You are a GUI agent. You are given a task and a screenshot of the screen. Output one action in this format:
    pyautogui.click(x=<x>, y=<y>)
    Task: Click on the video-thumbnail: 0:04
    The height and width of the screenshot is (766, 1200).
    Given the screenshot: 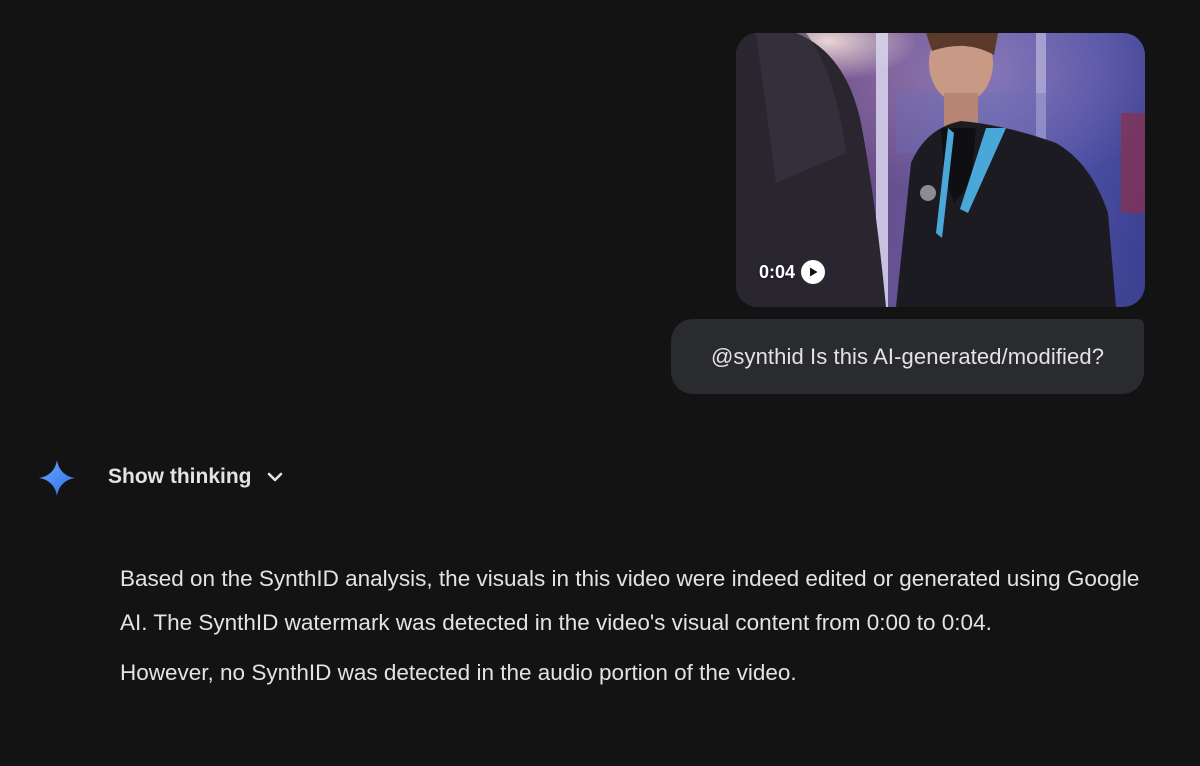 What is the action you would take?
    pyautogui.click(x=940, y=170)
    